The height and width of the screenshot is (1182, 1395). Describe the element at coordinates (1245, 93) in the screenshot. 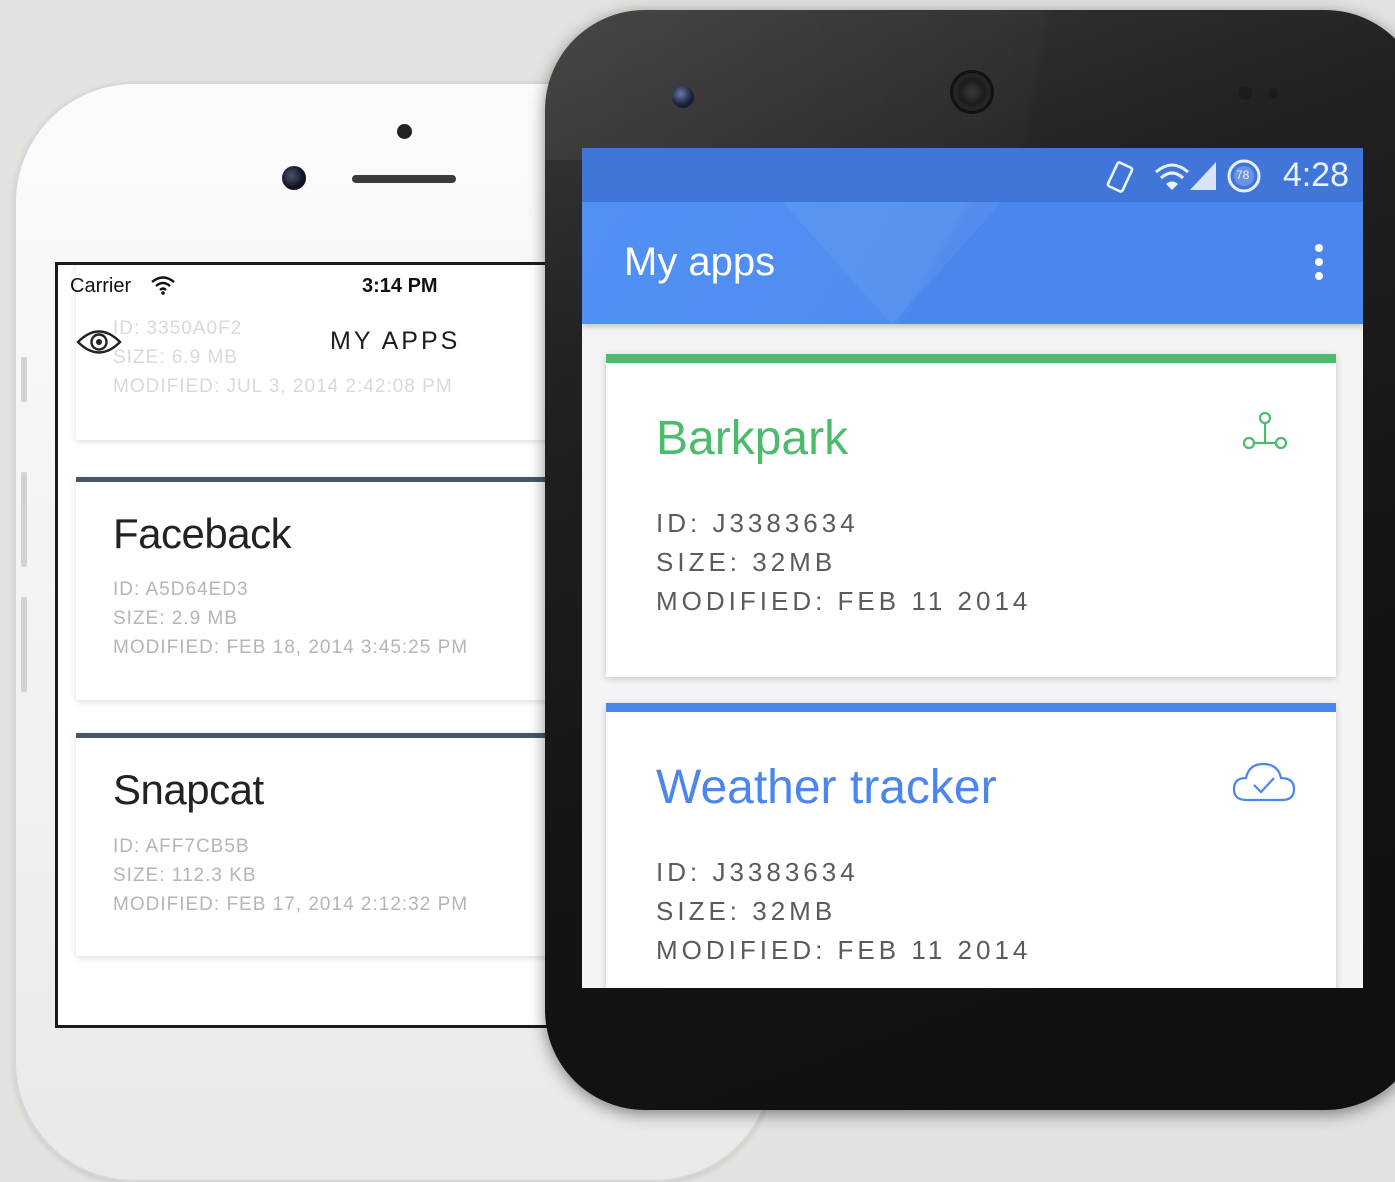

I see `light-sensor` at that location.